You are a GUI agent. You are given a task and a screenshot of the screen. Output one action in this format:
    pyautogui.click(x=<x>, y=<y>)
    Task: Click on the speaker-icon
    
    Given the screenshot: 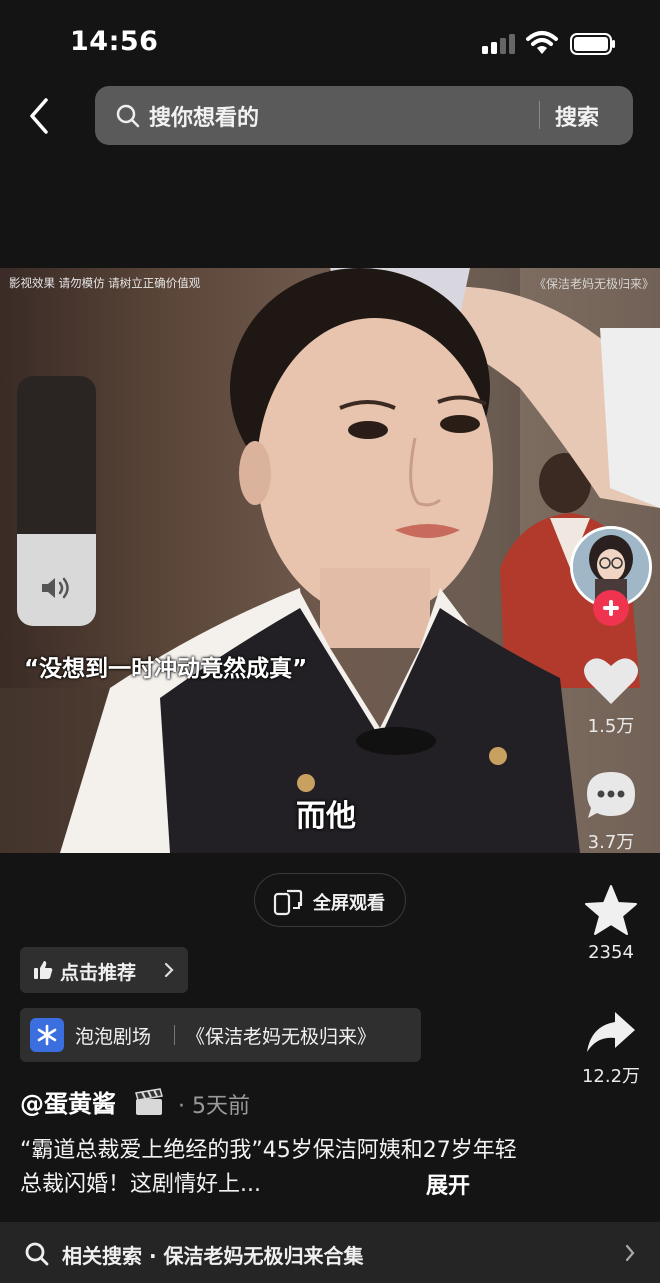 What is the action you would take?
    pyautogui.click(x=55, y=588)
    